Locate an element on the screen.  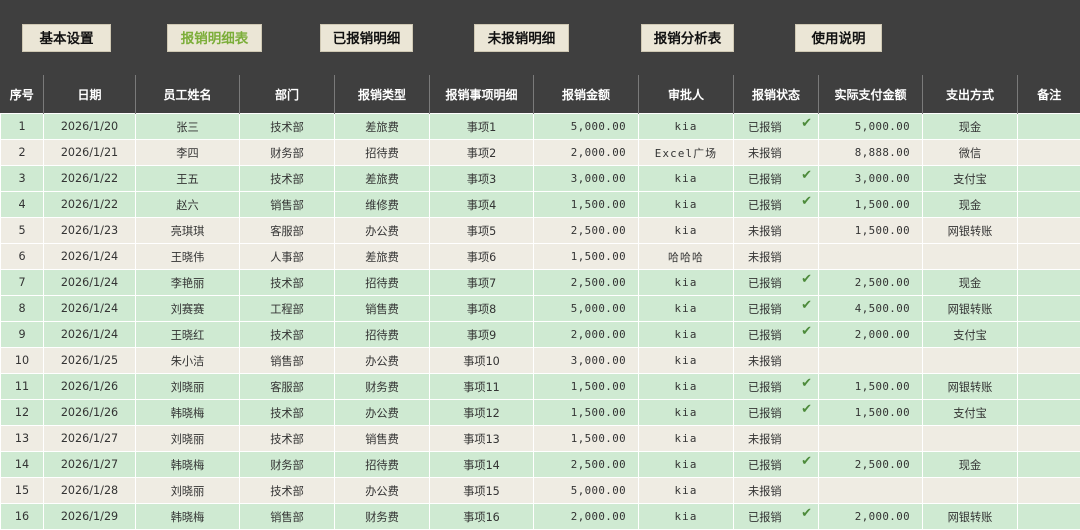
column-header-paid-amount: 实际支付金额 is located at coordinates (871, 94).